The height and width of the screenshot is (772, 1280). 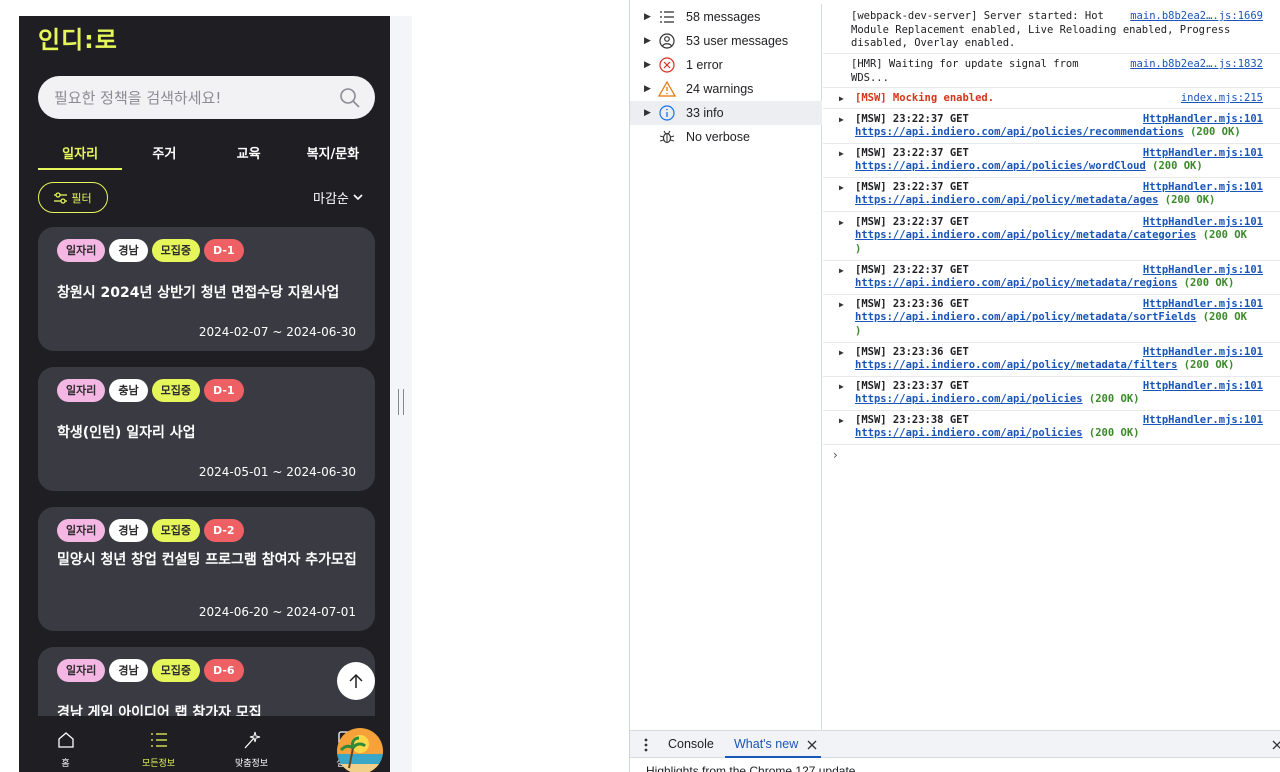 What do you see at coordinates (183, 97) in the screenshot?
I see `search-input` at bounding box center [183, 97].